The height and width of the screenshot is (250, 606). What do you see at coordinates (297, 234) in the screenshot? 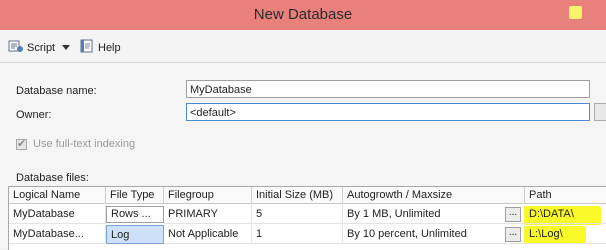
I see `cell-initial-size: 1` at bounding box center [297, 234].